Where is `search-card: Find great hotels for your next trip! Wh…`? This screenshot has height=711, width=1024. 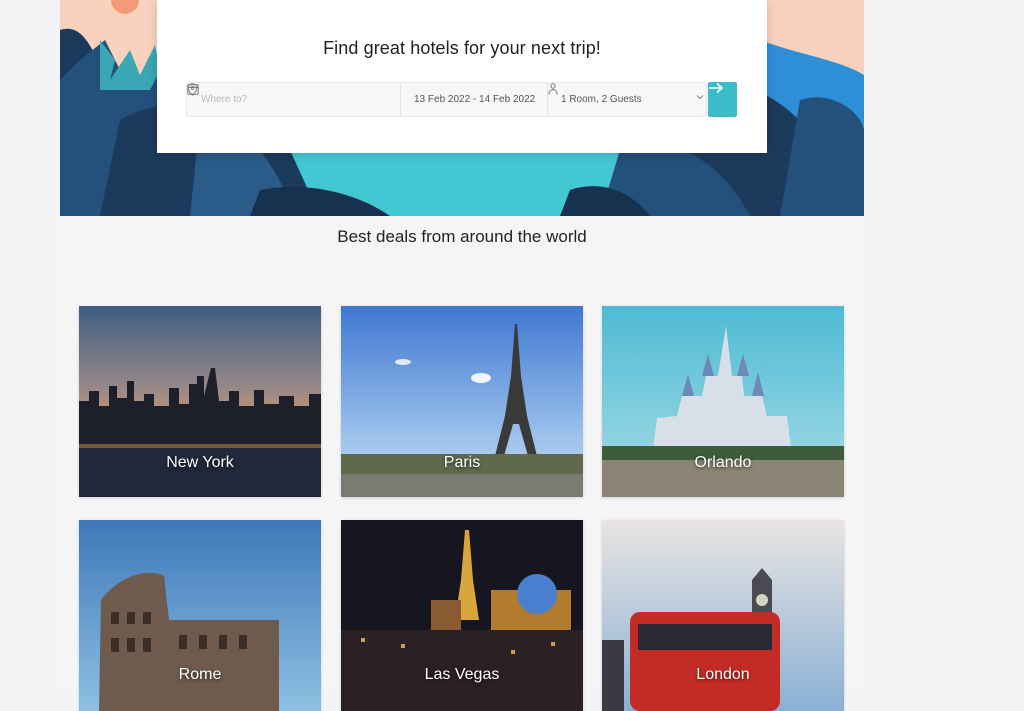
search-card: Find great hotels for your next trip! Wh… is located at coordinates (462, 76).